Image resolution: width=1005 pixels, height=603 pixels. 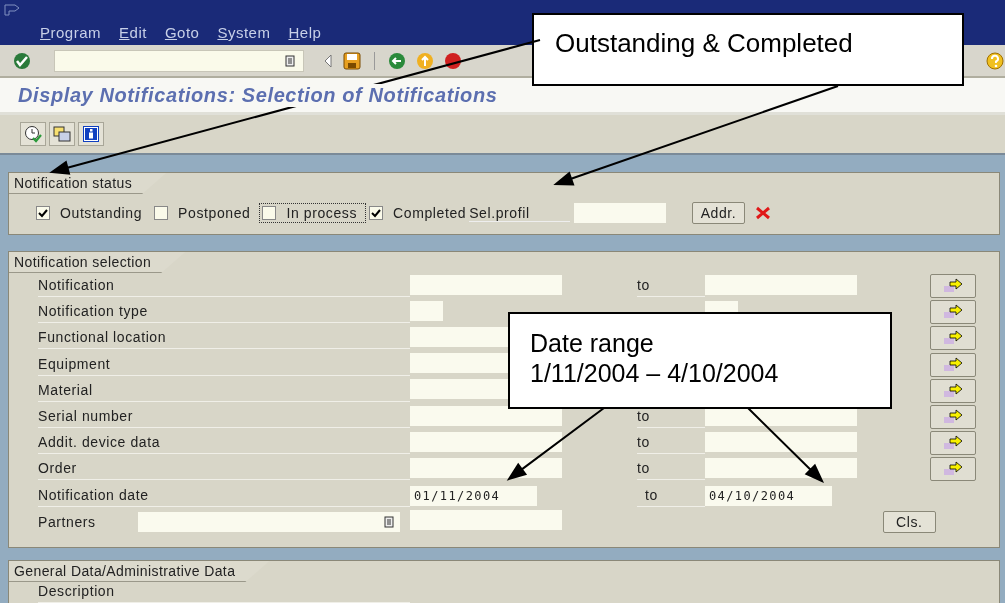 What do you see at coordinates (224, 495) in the screenshot?
I see `field-label: Notification date` at bounding box center [224, 495].